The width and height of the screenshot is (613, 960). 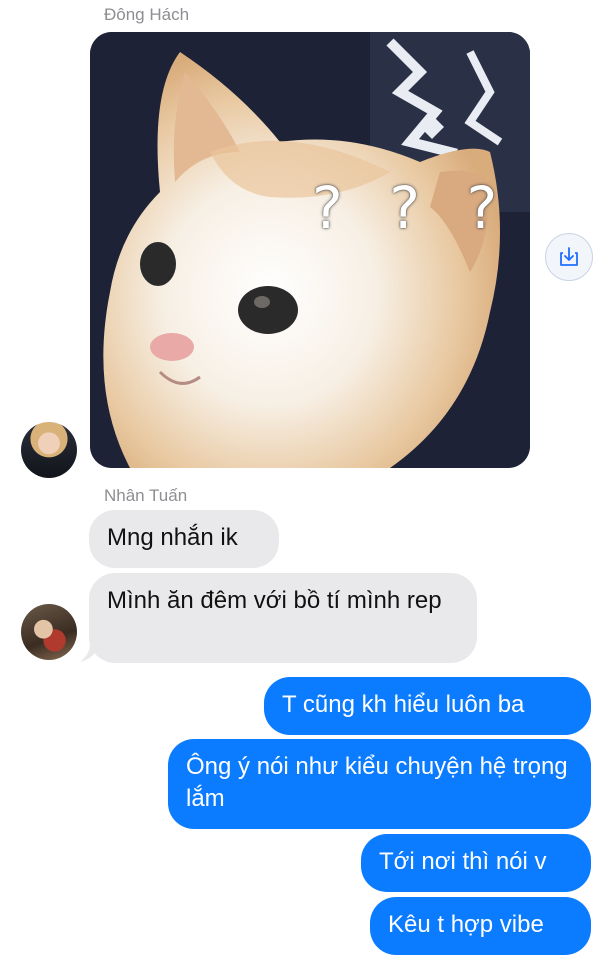 I want to click on outgoing-message: Ông ý nói như kiểu chuyện hệ trọng lắm, so click(x=379, y=784).